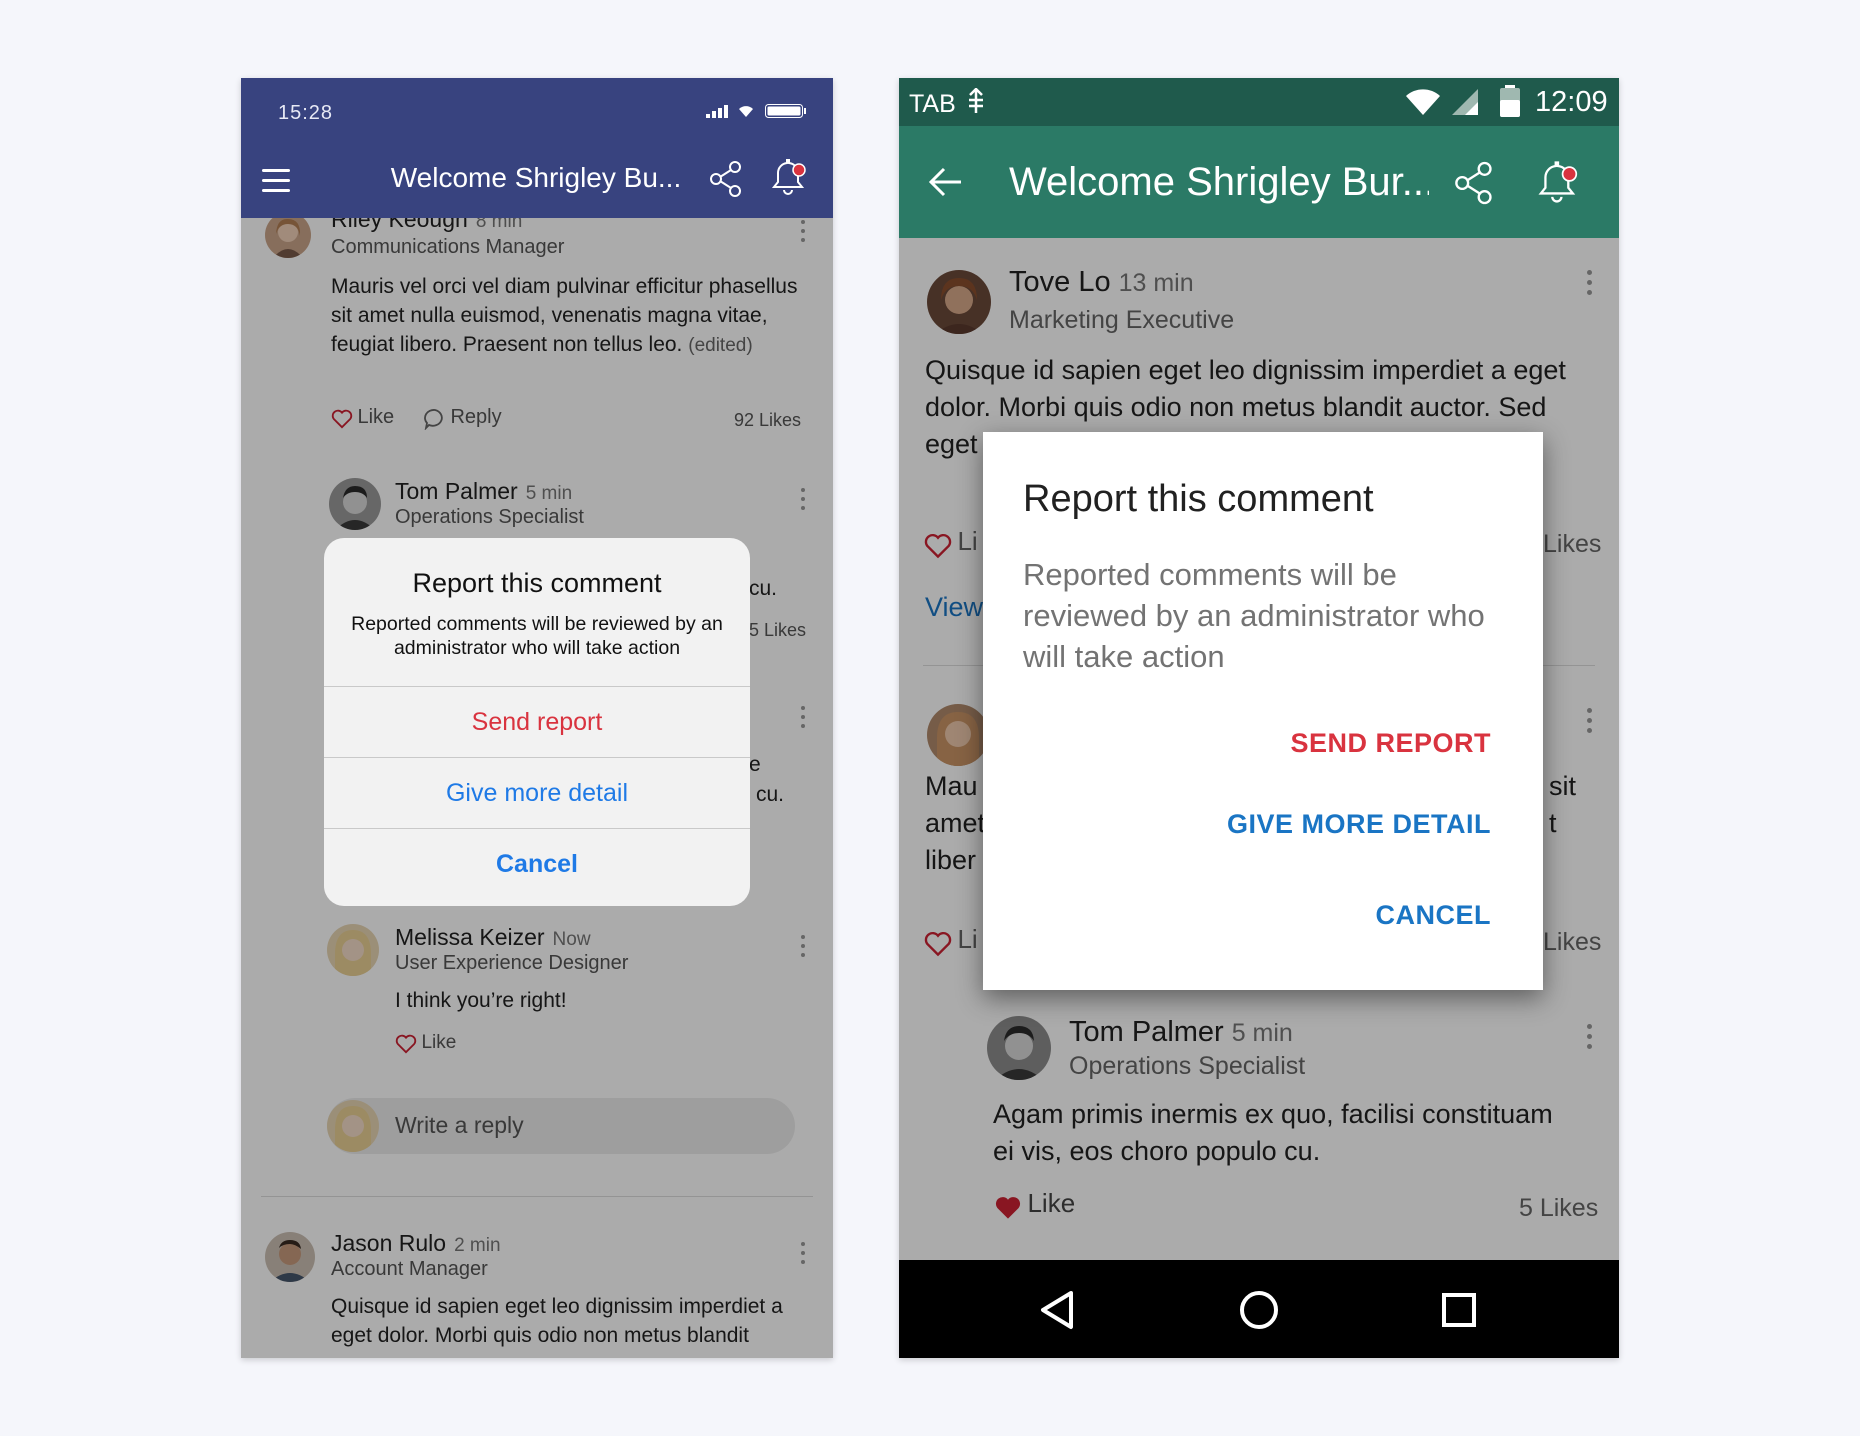  Describe the element at coordinates (306, 113) in the screenshot. I see `status-time: 15:28` at that location.